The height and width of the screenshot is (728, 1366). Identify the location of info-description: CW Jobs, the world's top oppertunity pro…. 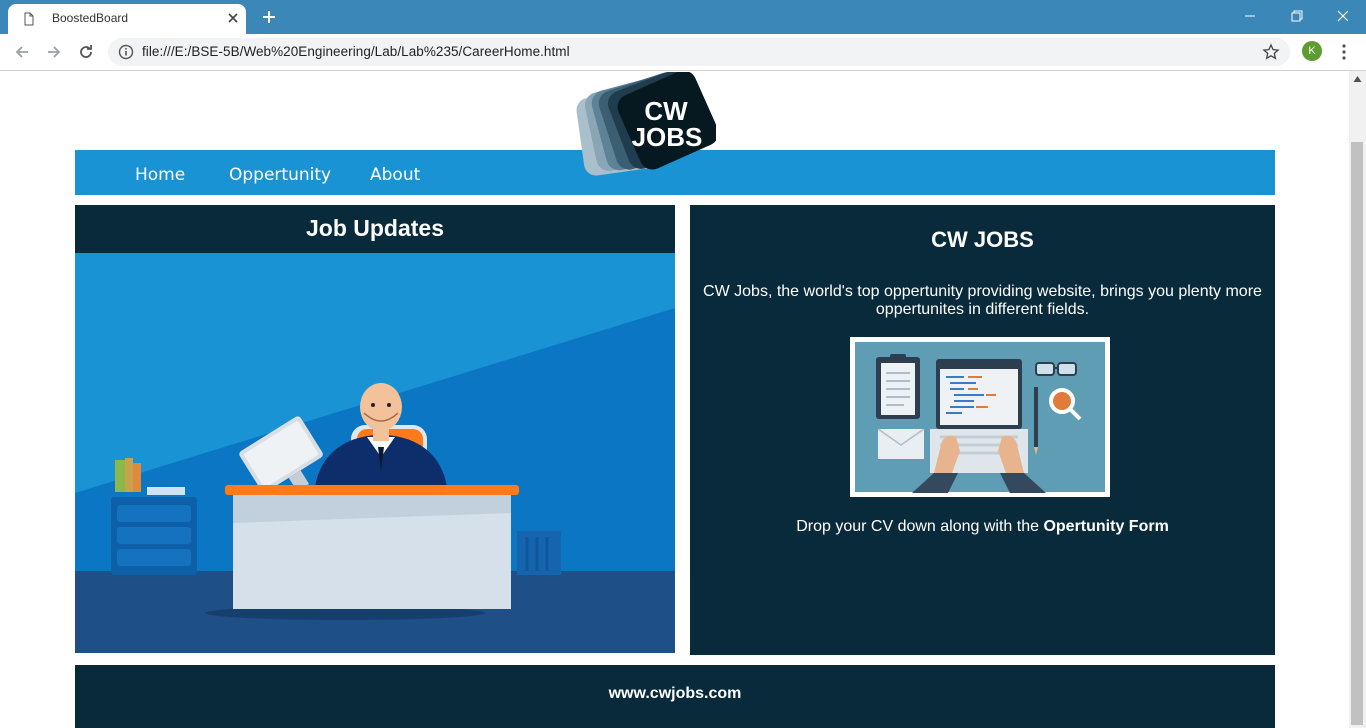
(982, 300).